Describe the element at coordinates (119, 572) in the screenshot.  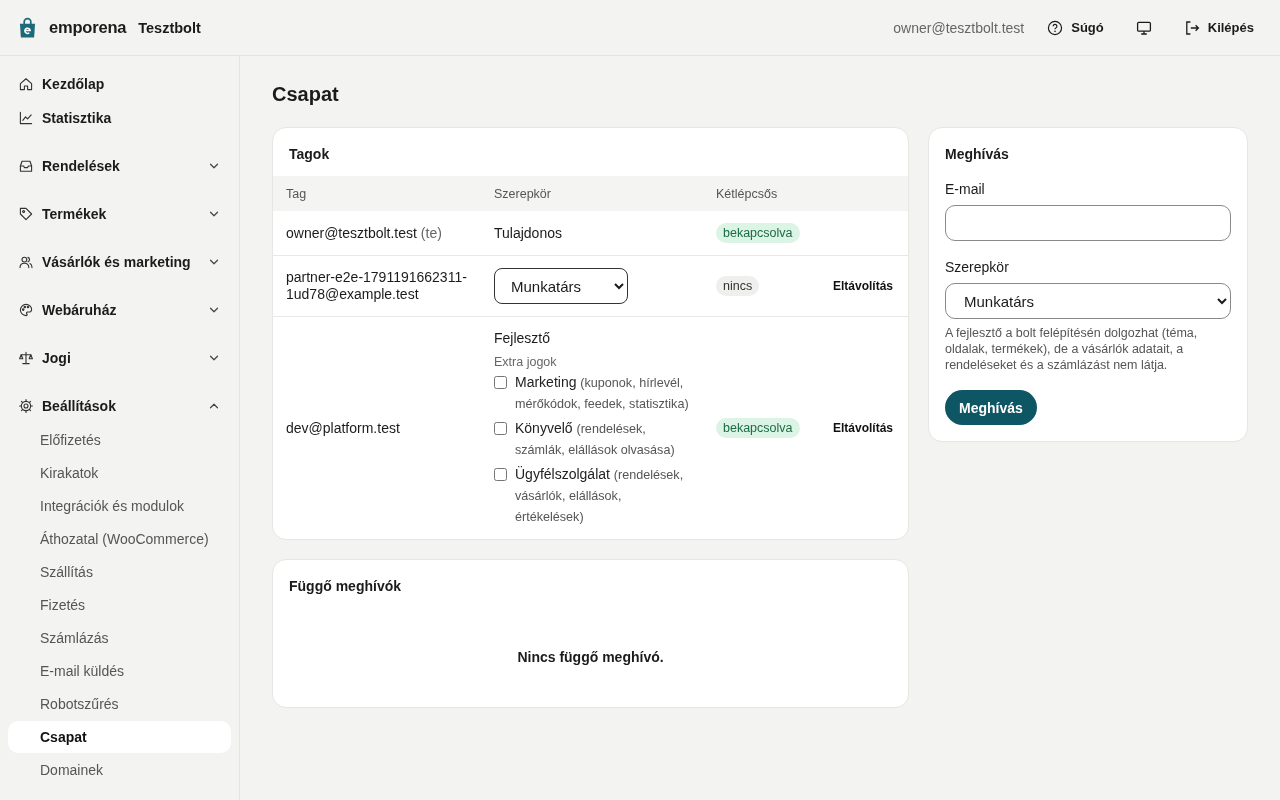
I see `nav-subitem: Szállítás` at that location.